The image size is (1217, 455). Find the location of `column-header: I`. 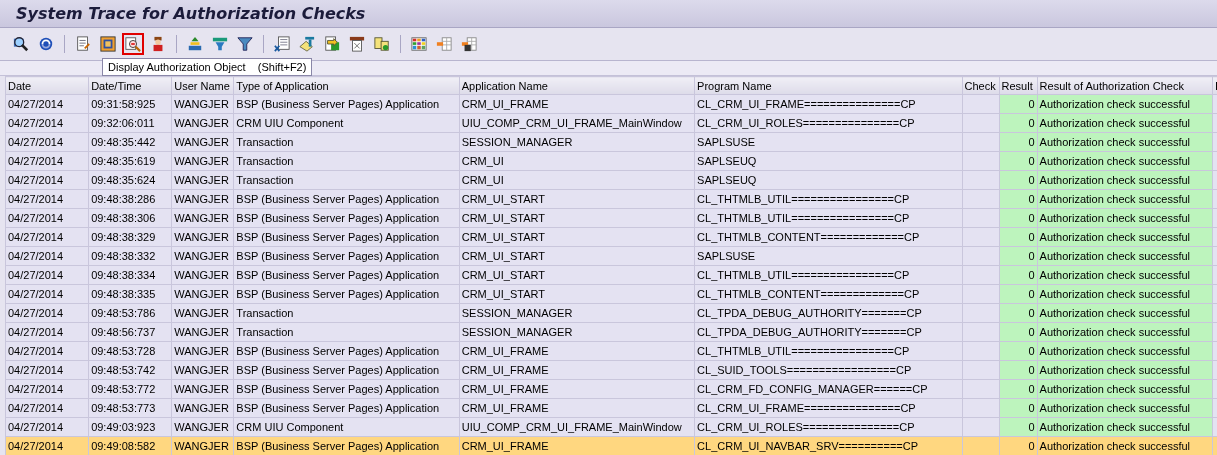

column-header: I is located at coordinates (1214, 85).